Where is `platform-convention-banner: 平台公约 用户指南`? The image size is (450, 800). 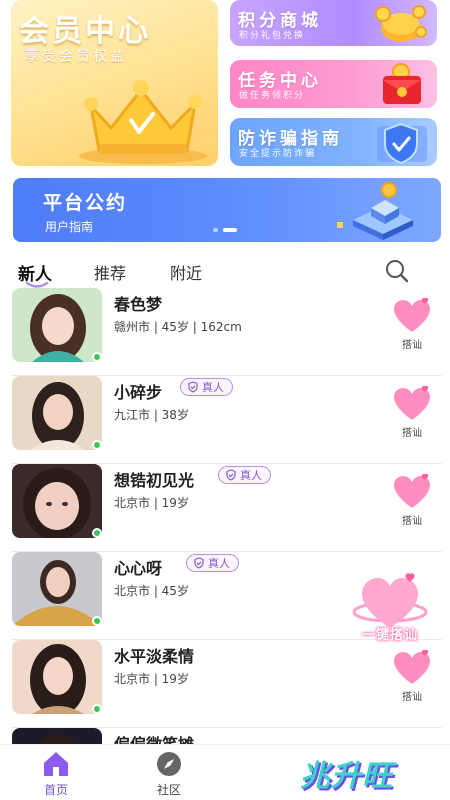 platform-convention-banner: 平台公约 用户指南 is located at coordinates (227, 210).